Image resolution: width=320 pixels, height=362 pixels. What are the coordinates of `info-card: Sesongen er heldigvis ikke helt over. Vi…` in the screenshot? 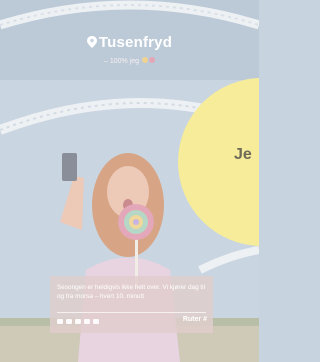 It's located at (131, 304).